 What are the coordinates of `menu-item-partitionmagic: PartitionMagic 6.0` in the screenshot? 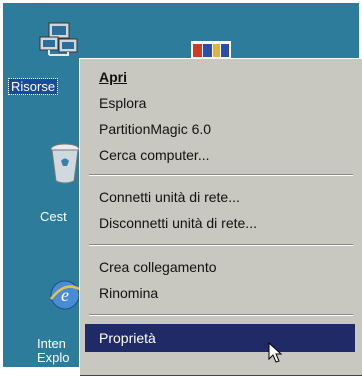 It's located at (220, 129).